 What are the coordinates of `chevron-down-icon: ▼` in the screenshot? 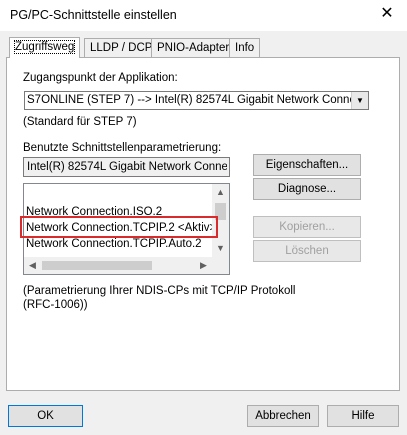 It's located at (359, 100).